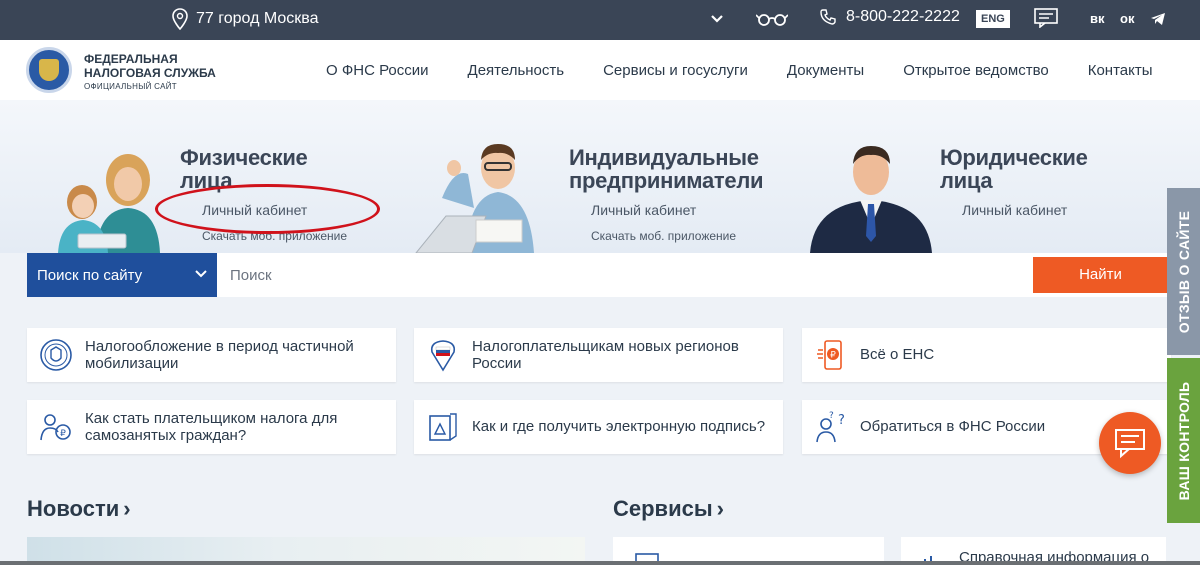  I want to click on chat-icon, so click(1046, 18).